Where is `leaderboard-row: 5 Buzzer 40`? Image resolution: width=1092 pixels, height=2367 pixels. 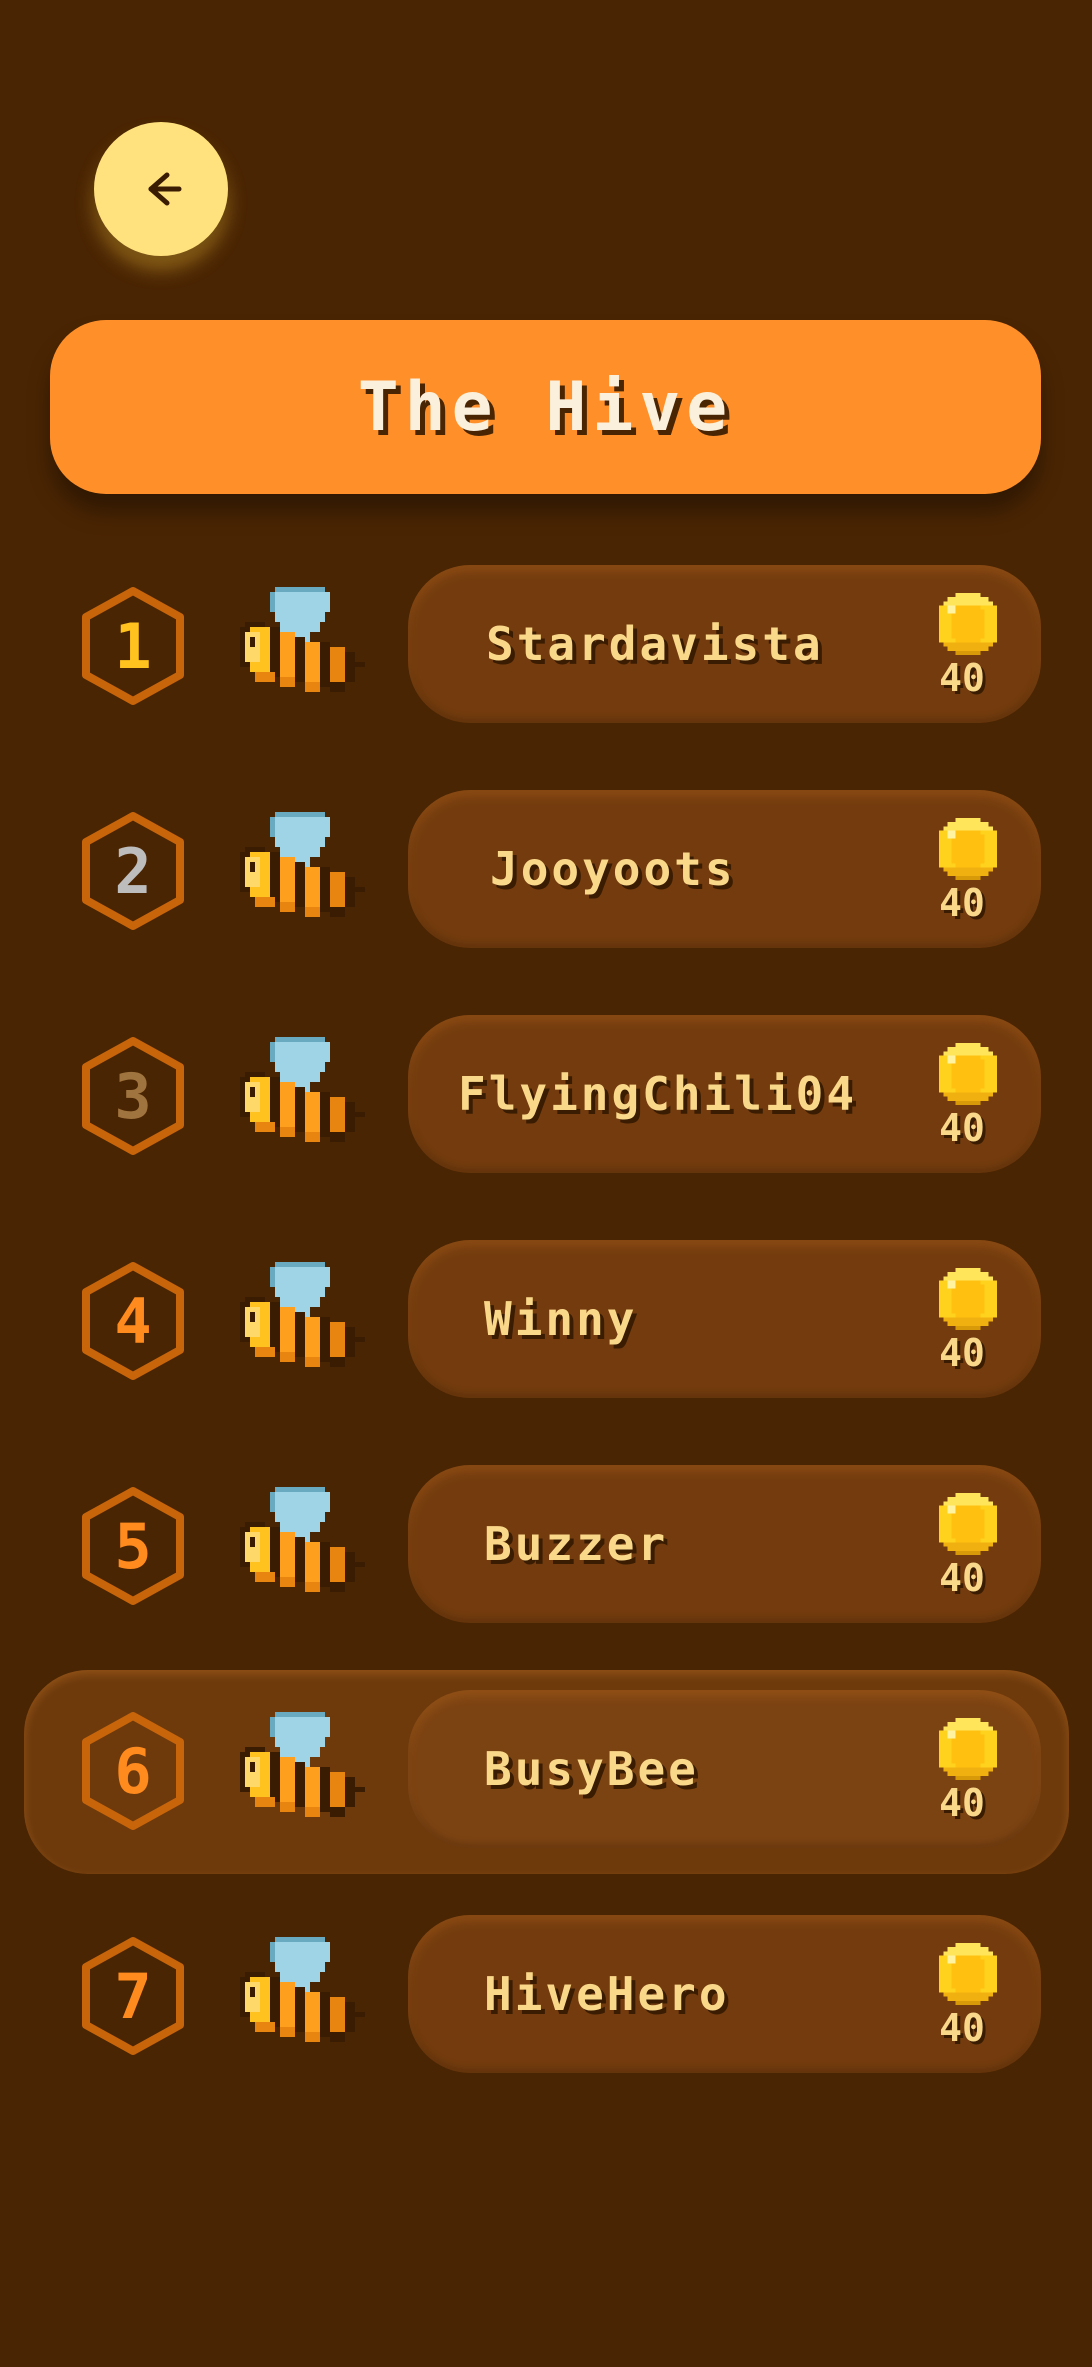
leaderboard-row: 5 Buzzer 40 is located at coordinates (546, 1544).